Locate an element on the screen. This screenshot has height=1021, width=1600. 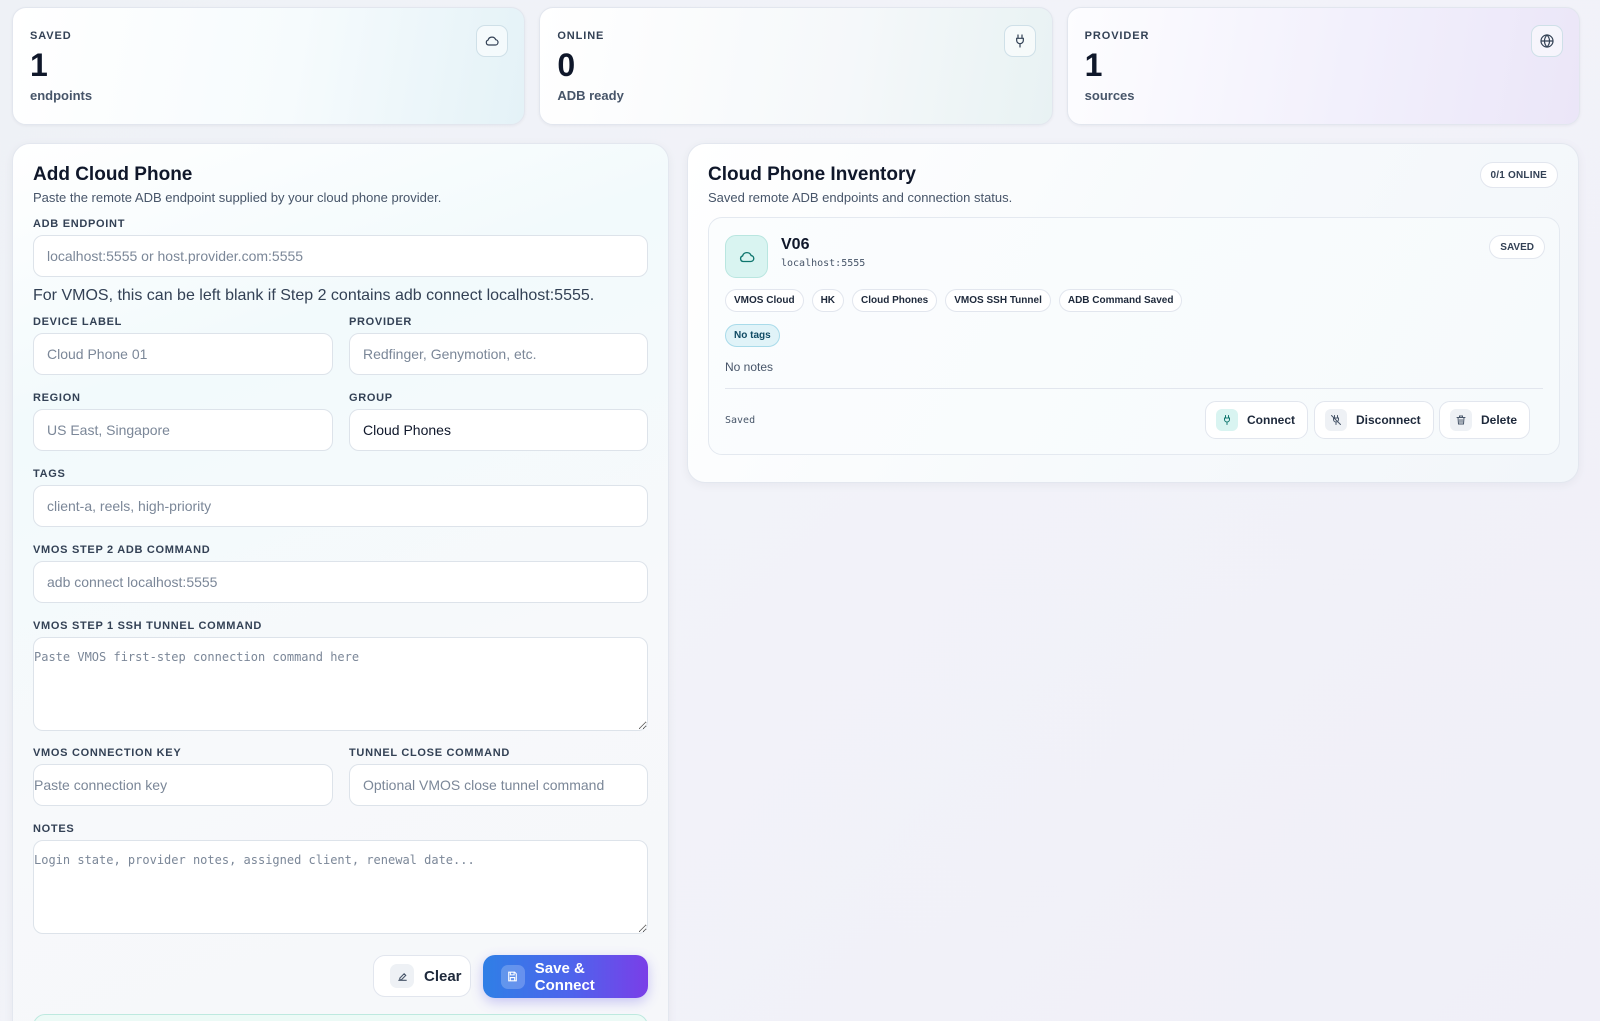
chip-adb-command: ADB Command Saved is located at coordinates (1120, 300).